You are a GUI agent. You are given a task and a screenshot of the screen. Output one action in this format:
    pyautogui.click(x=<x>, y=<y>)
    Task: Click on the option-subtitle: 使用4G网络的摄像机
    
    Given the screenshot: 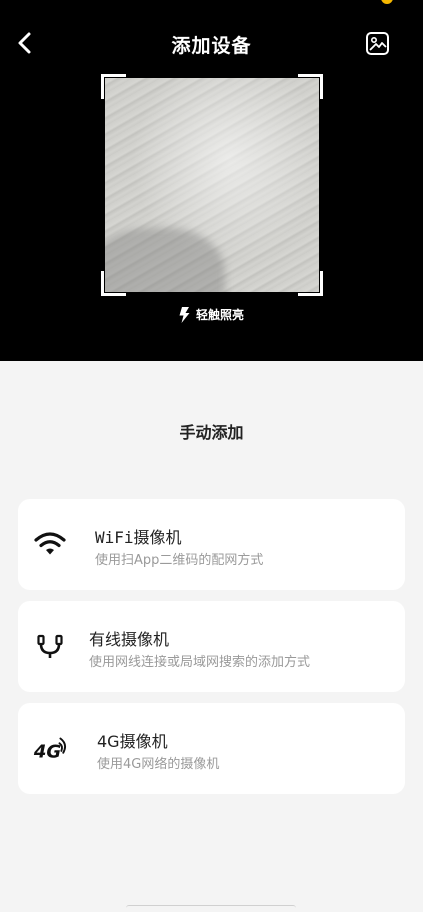 What is the action you would take?
    pyautogui.click(x=158, y=764)
    